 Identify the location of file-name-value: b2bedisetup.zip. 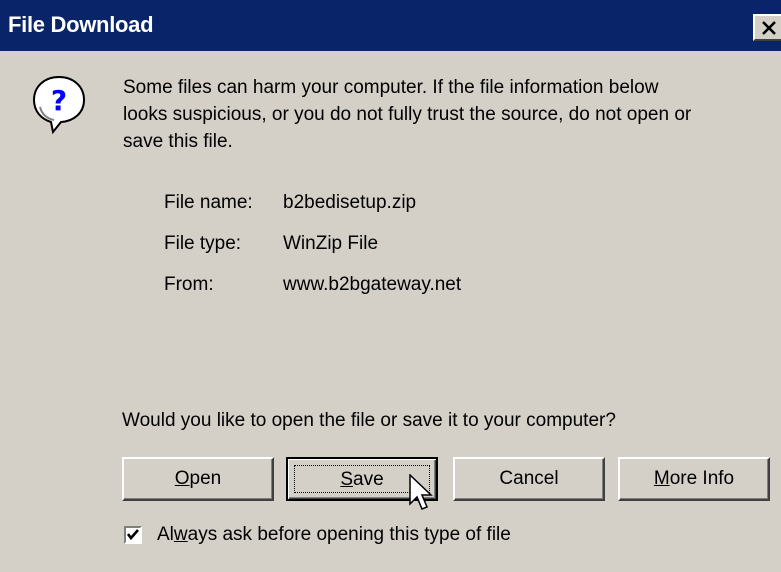
(350, 202).